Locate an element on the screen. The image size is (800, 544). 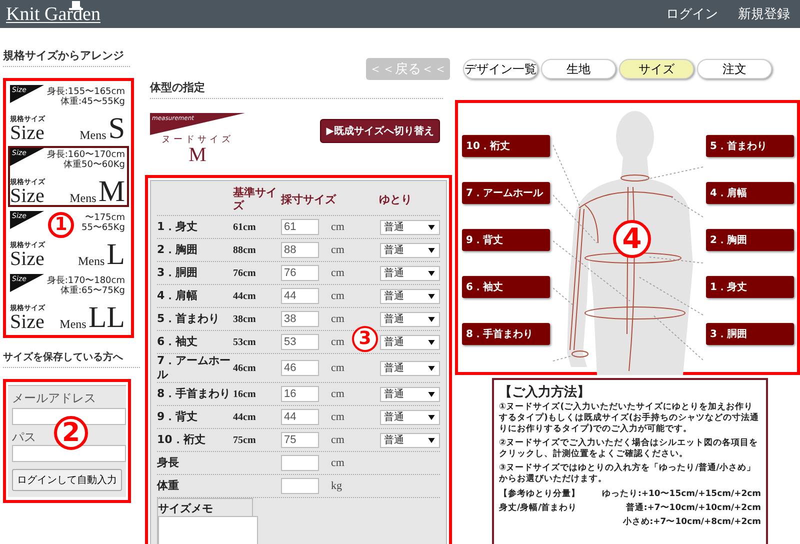
step-tab: 生地 is located at coordinates (578, 69).